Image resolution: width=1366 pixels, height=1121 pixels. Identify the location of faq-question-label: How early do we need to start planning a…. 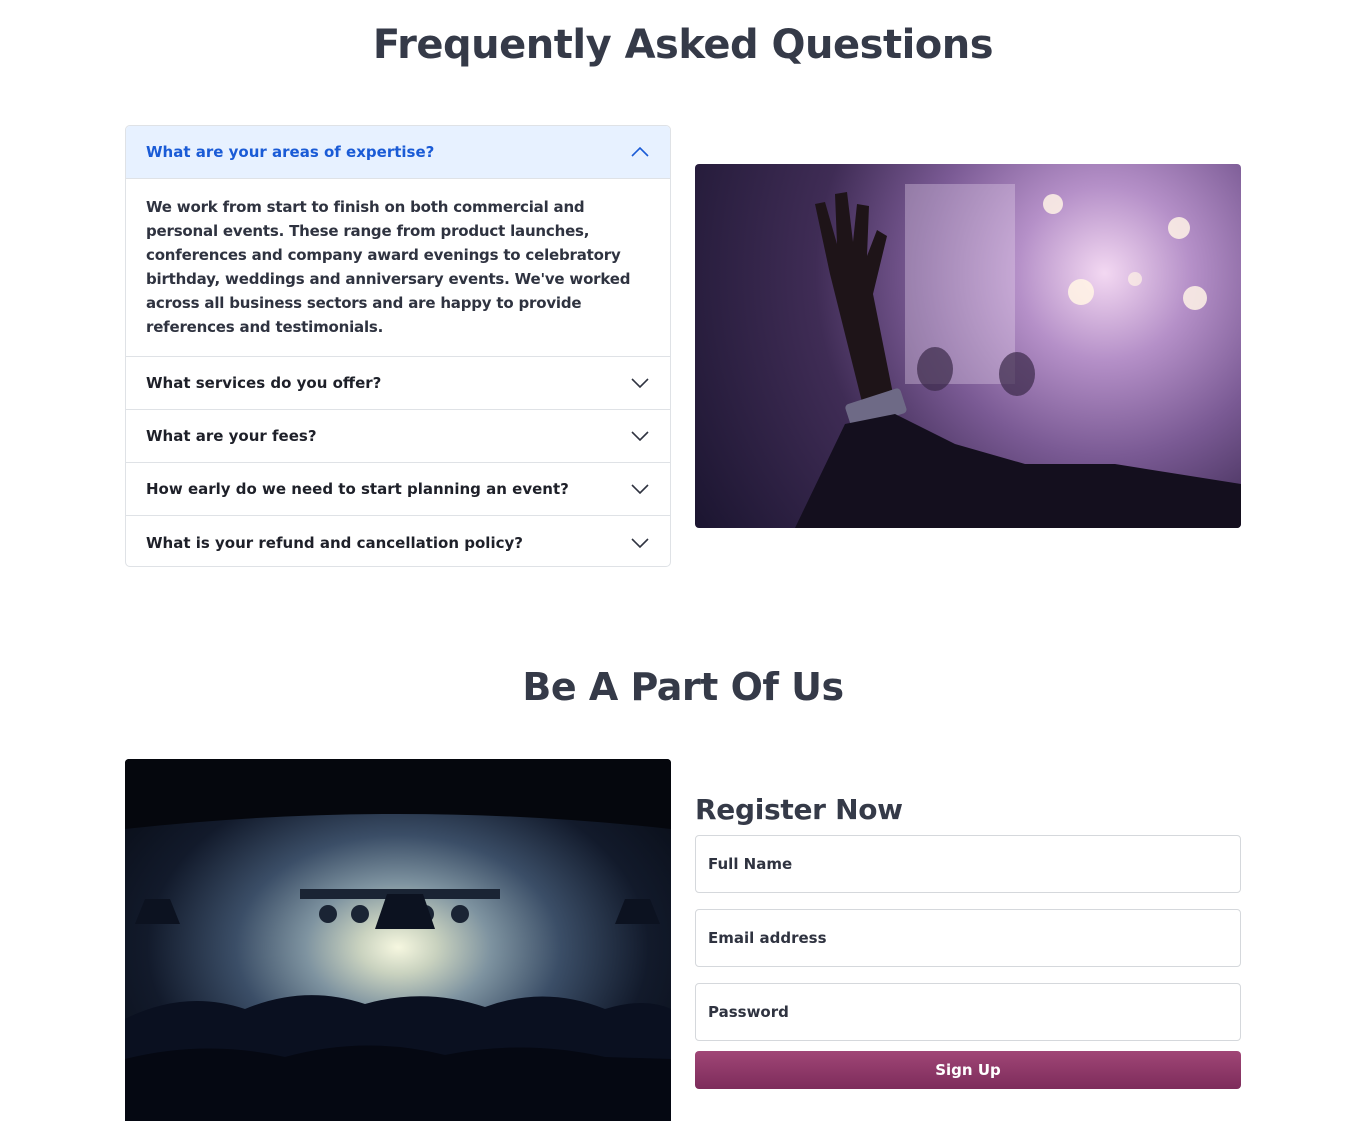
(357, 489).